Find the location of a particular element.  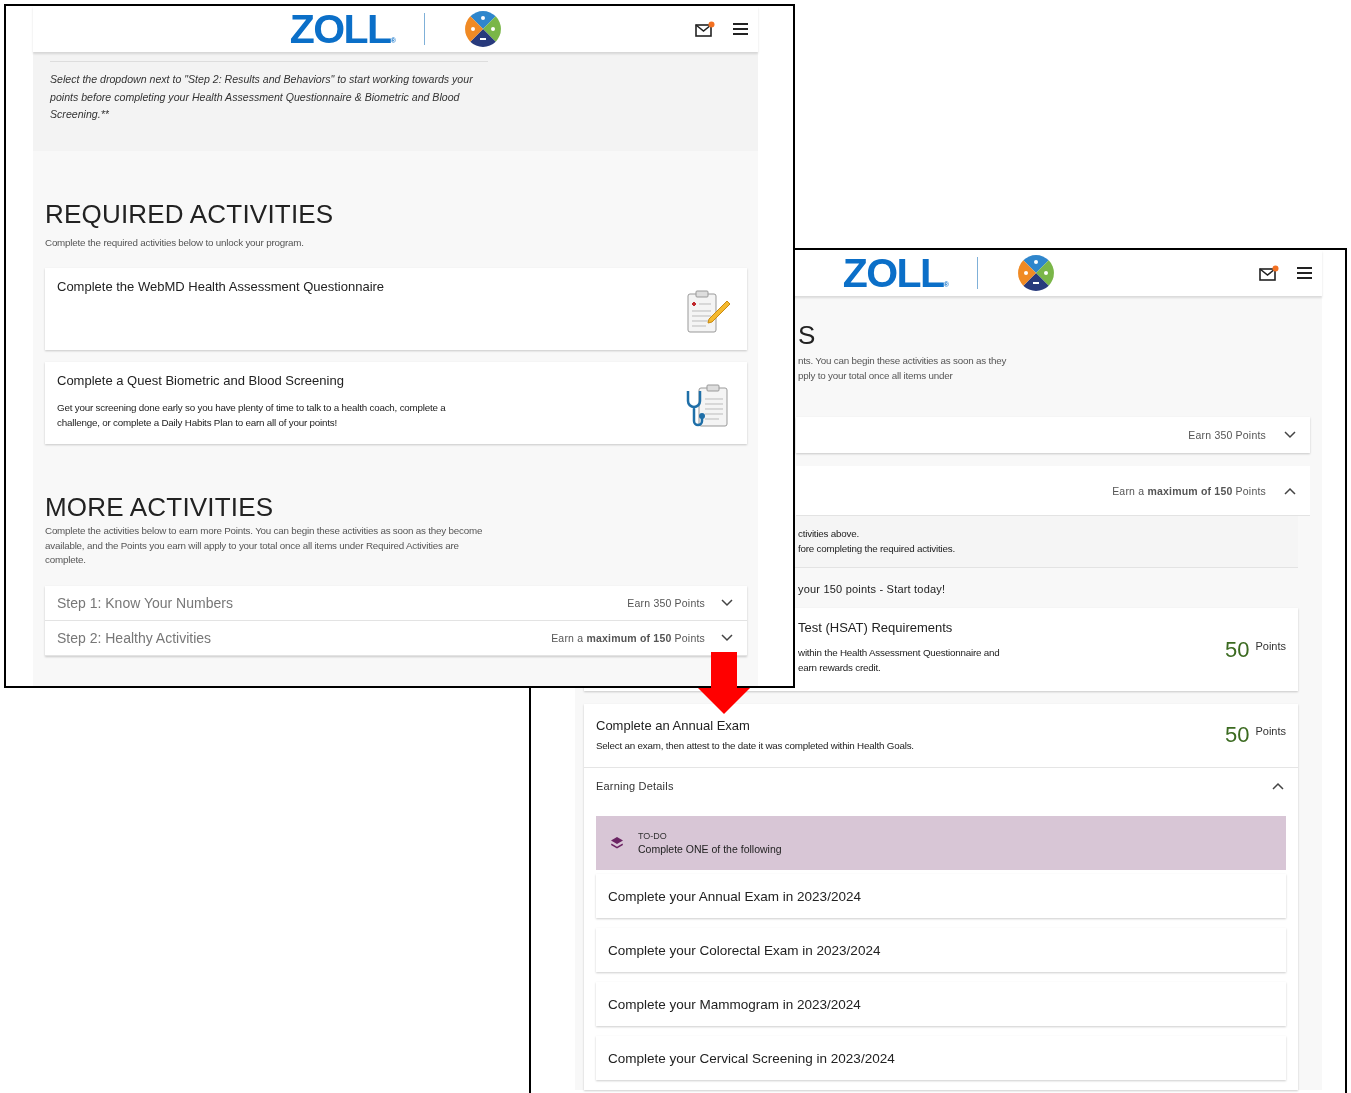

todo-status: TO-DO is located at coordinates (653, 836).